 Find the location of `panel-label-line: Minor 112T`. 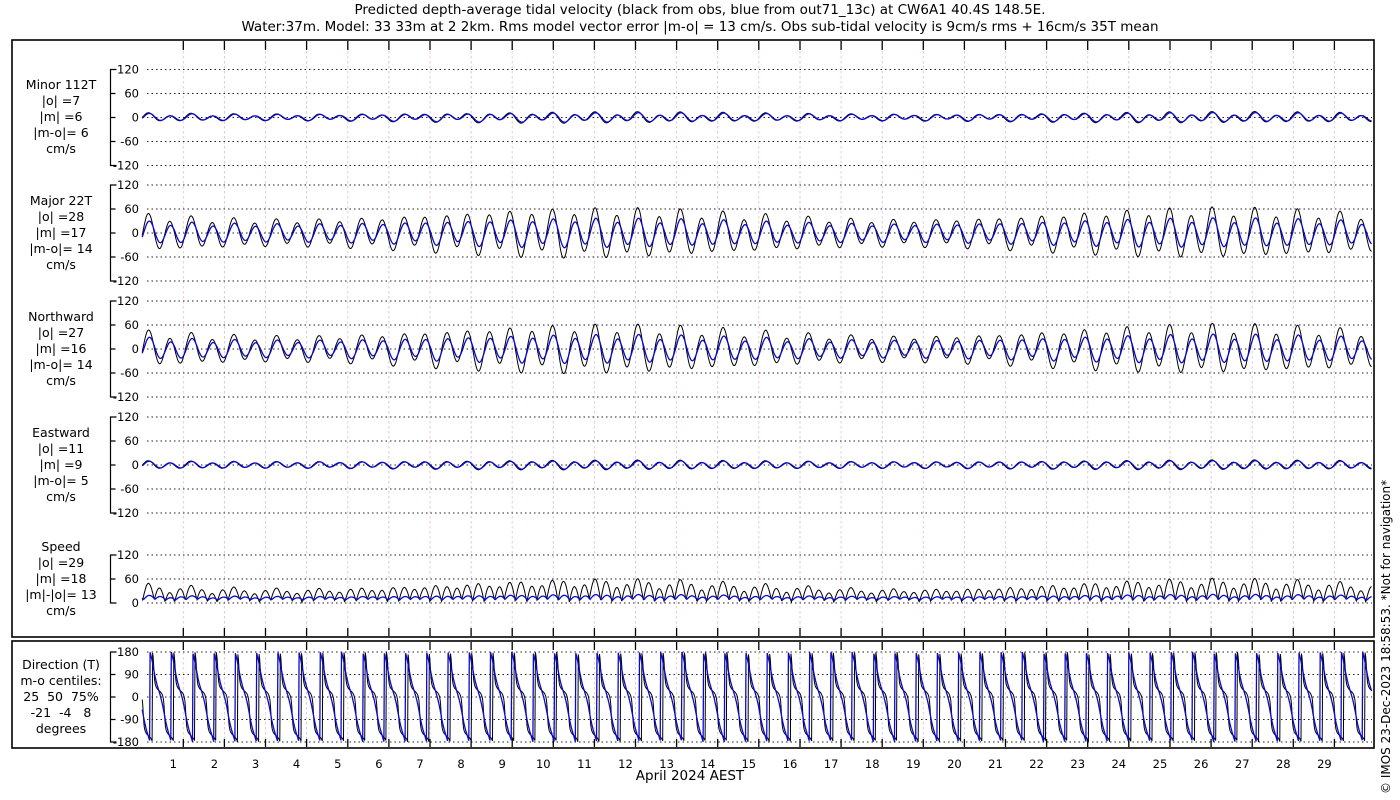

panel-label-line: Minor 112T is located at coordinates (61, 84).